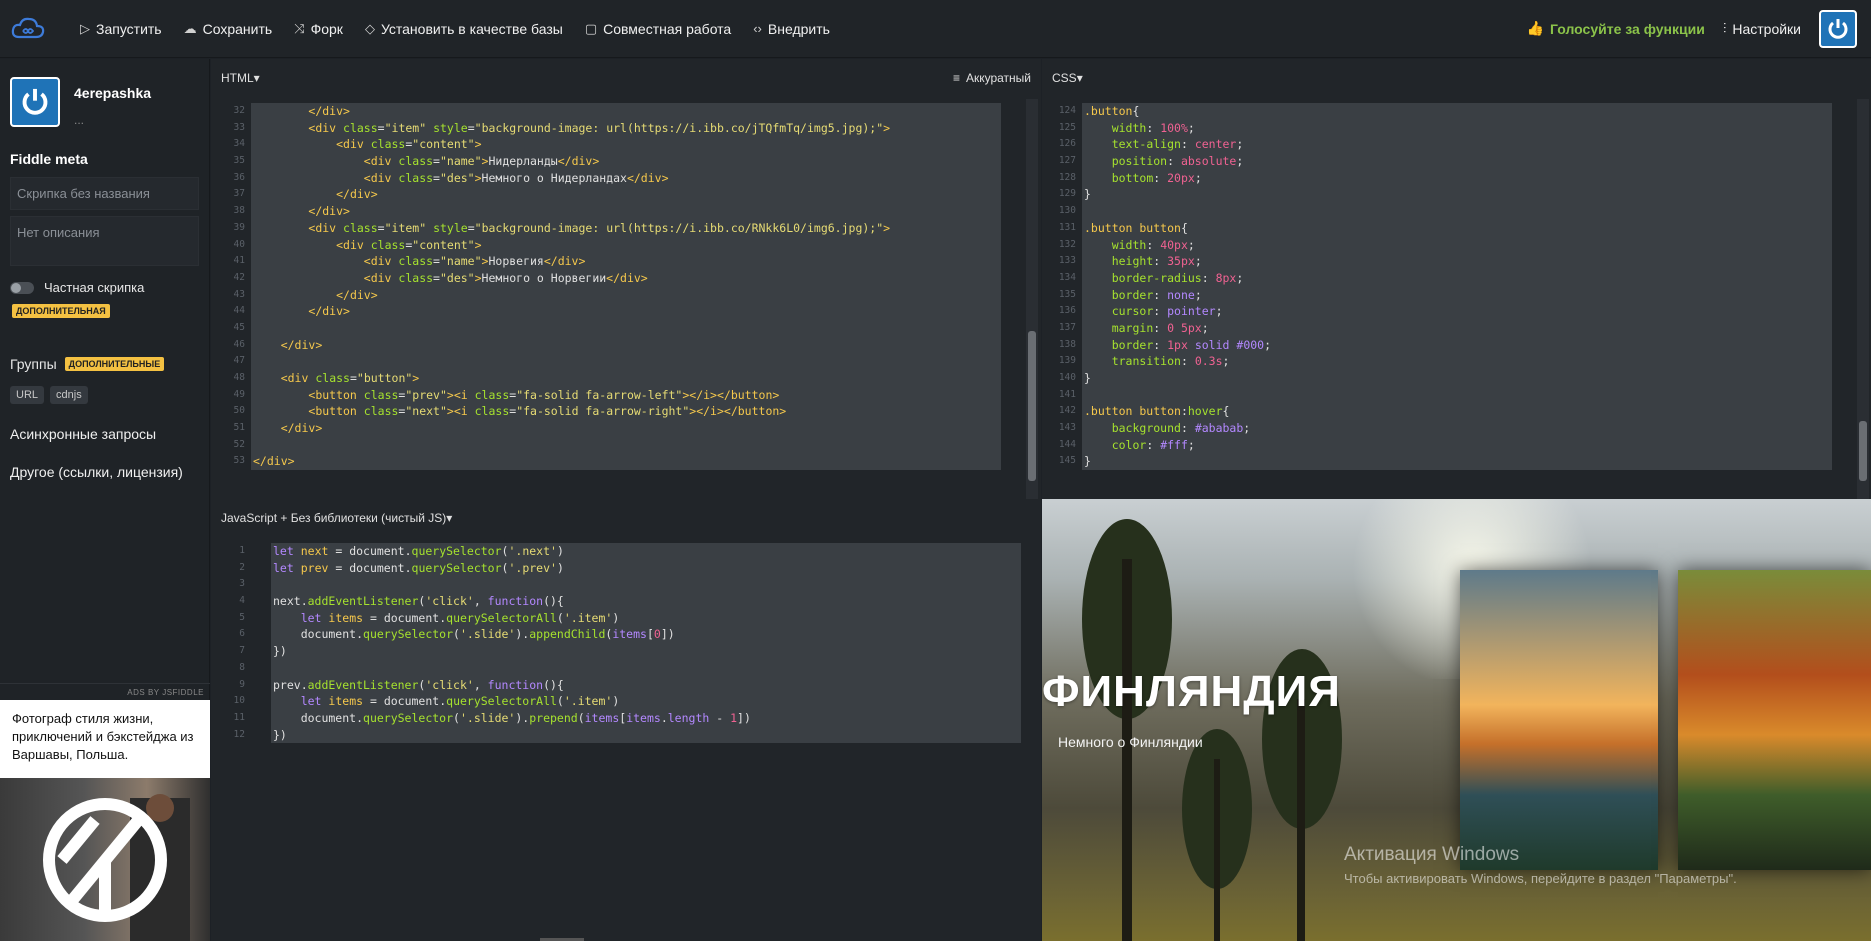 The height and width of the screenshot is (941, 1871). I want to click on line-number: 136, so click(1067, 311).